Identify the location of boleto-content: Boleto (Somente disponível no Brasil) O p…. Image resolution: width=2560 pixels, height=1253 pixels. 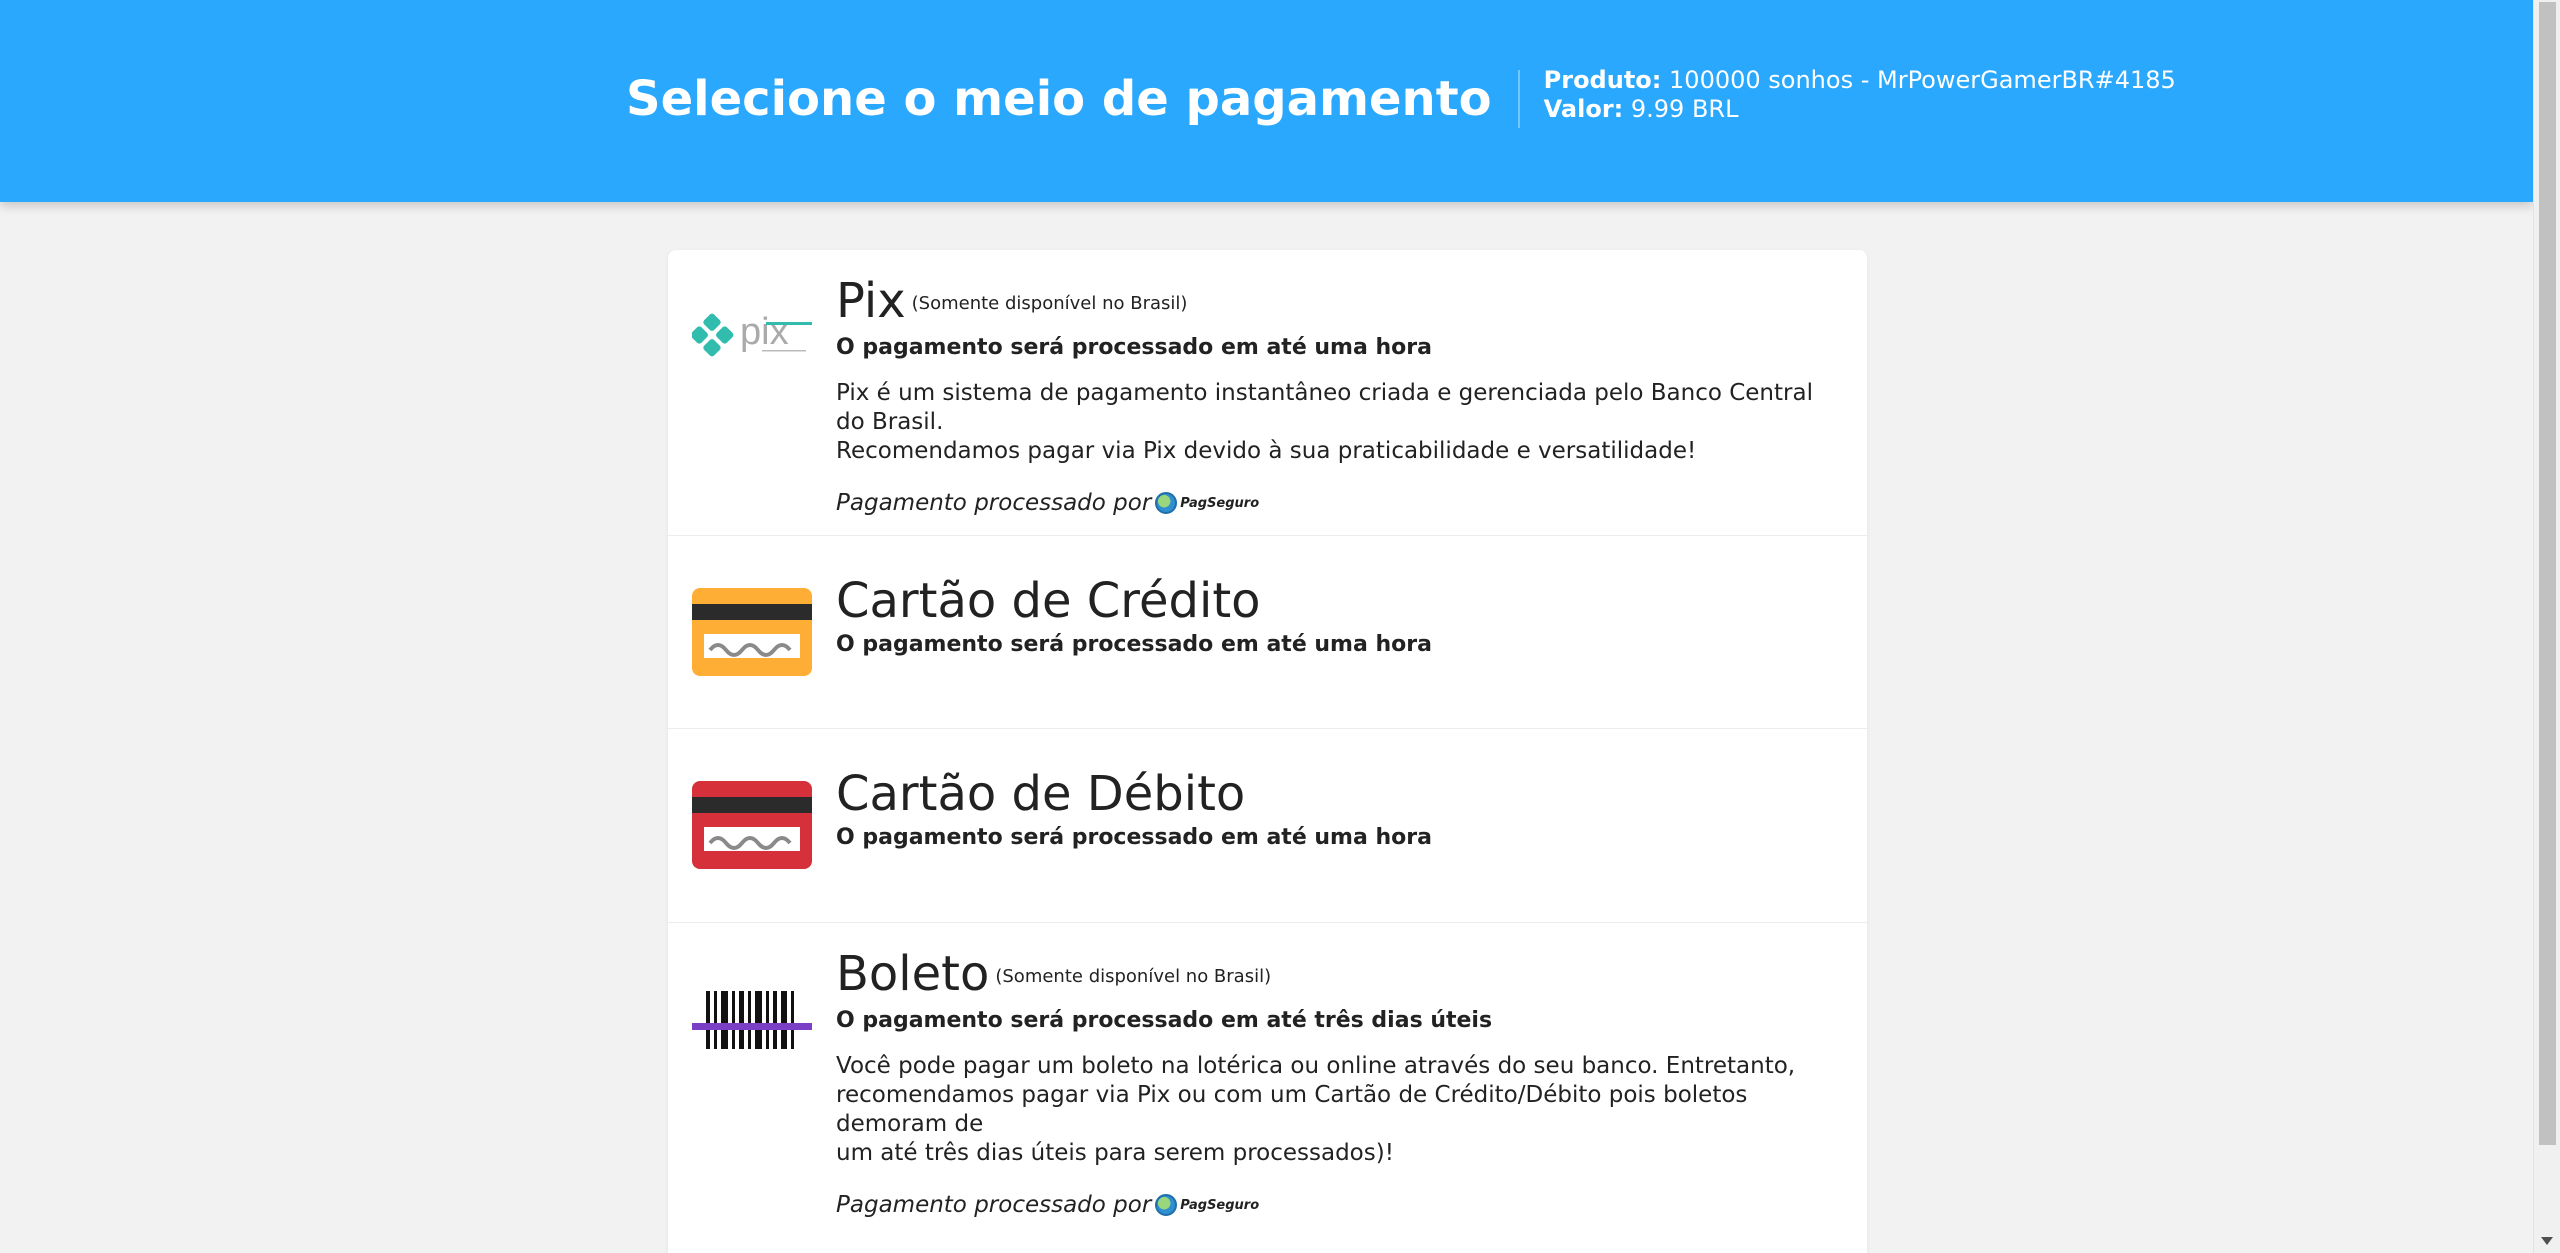
(1331, 1081).